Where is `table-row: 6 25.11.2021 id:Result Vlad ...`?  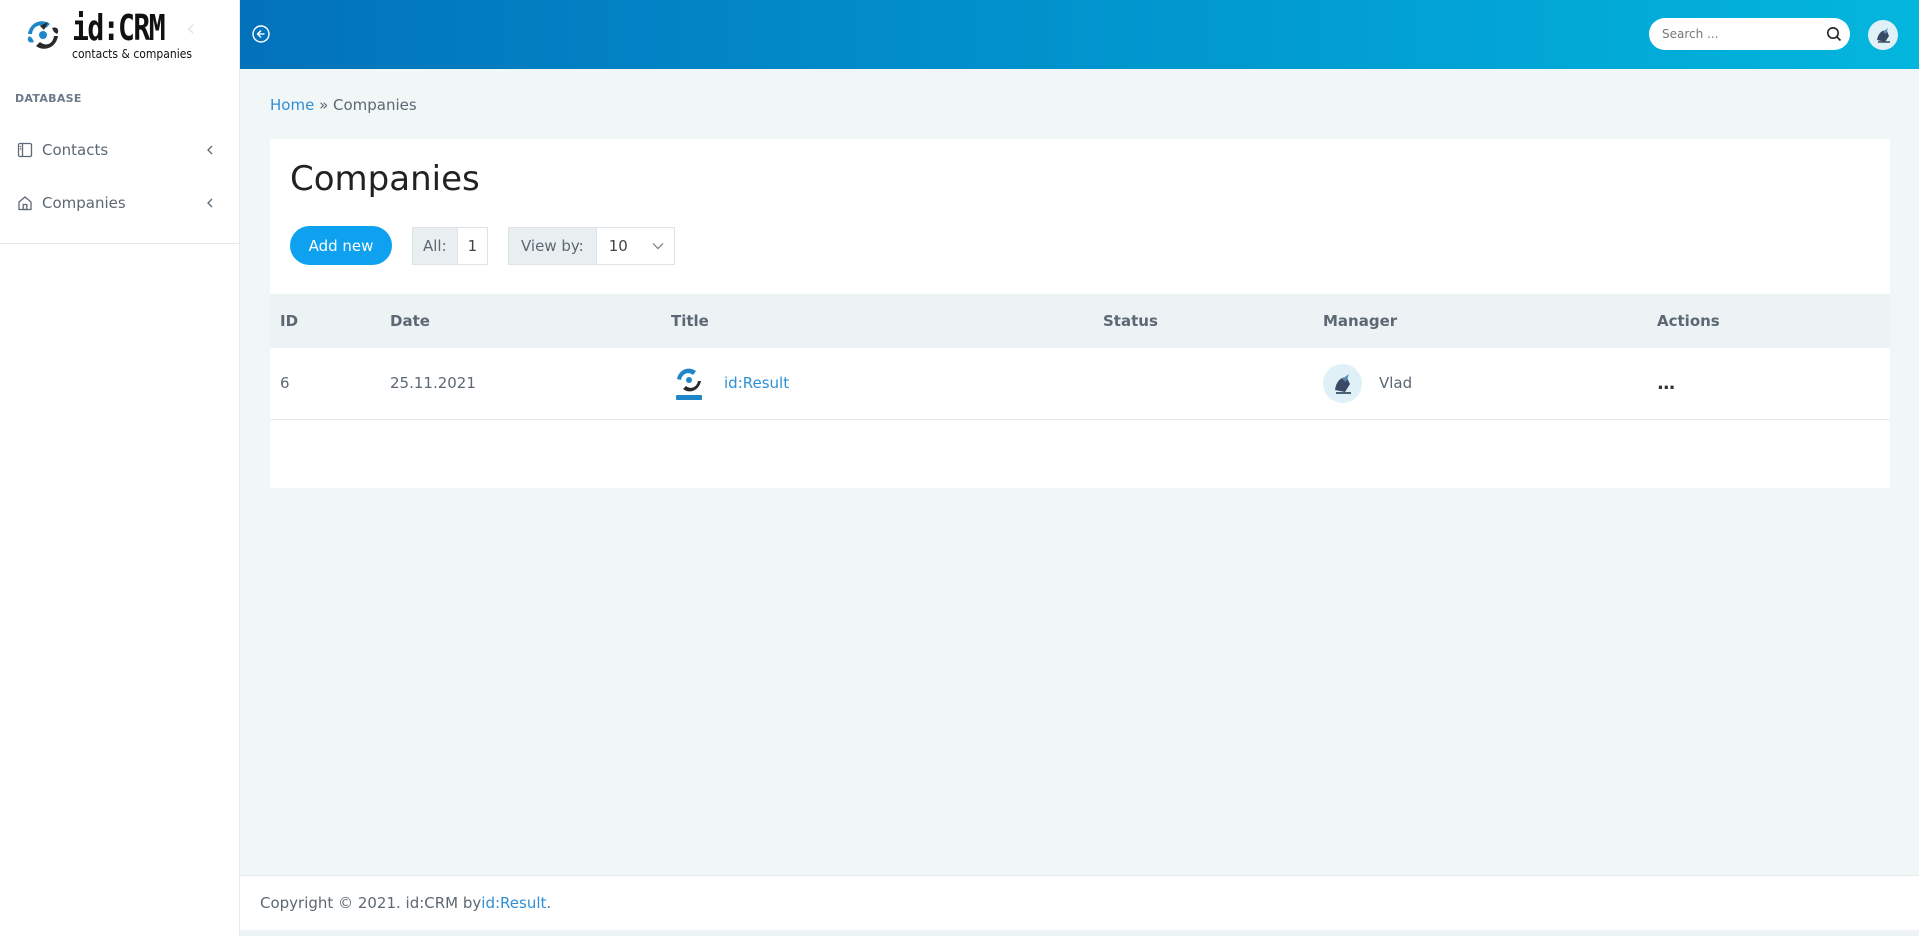 table-row: 6 25.11.2021 id:Result Vlad ... is located at coordinates (1080, 383).